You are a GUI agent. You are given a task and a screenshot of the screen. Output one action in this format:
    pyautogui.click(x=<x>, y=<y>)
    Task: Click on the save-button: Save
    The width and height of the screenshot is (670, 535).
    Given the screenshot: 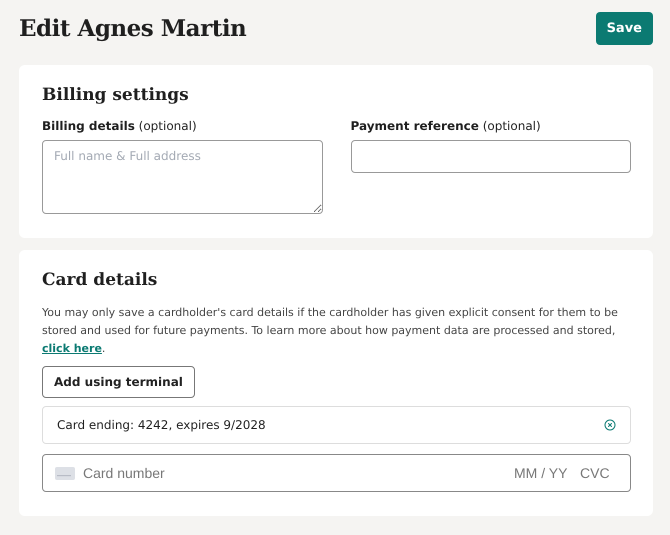 What is the action you would take?
    pyautogui.click(x=624, y=28)
    